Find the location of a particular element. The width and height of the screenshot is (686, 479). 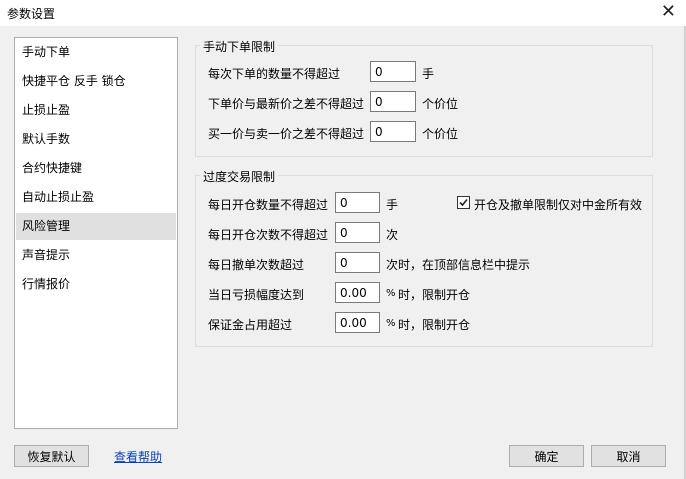

max-order-qty-unit: 手 is located at coordinates (428, 74).